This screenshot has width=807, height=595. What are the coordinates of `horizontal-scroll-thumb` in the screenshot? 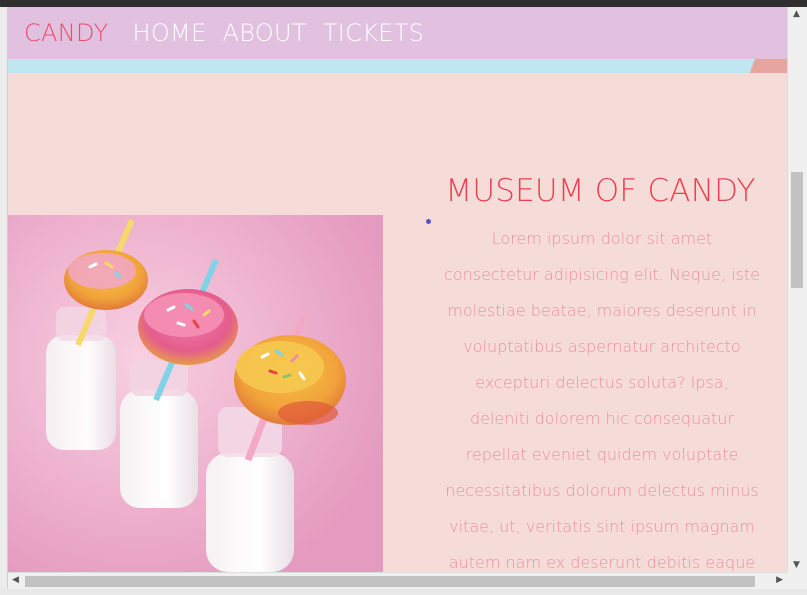 It's located at (390, 581).